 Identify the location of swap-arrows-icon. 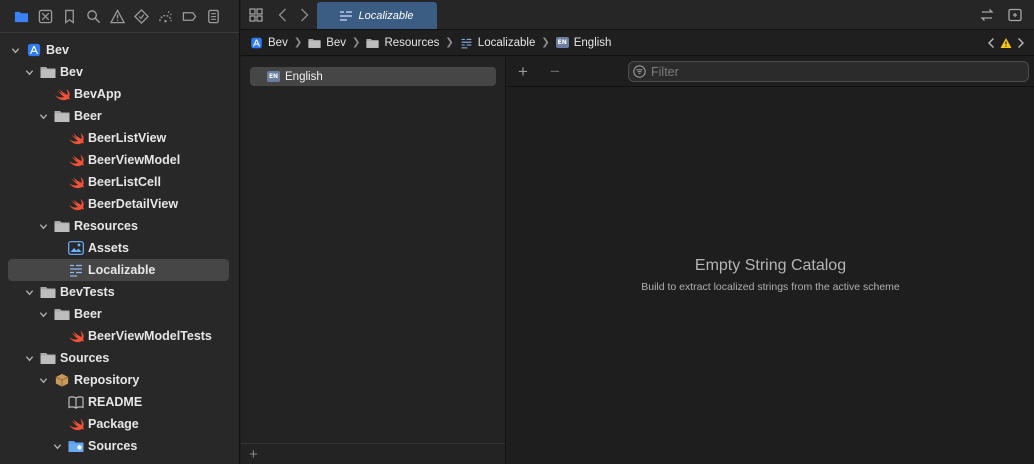
(987, 15).